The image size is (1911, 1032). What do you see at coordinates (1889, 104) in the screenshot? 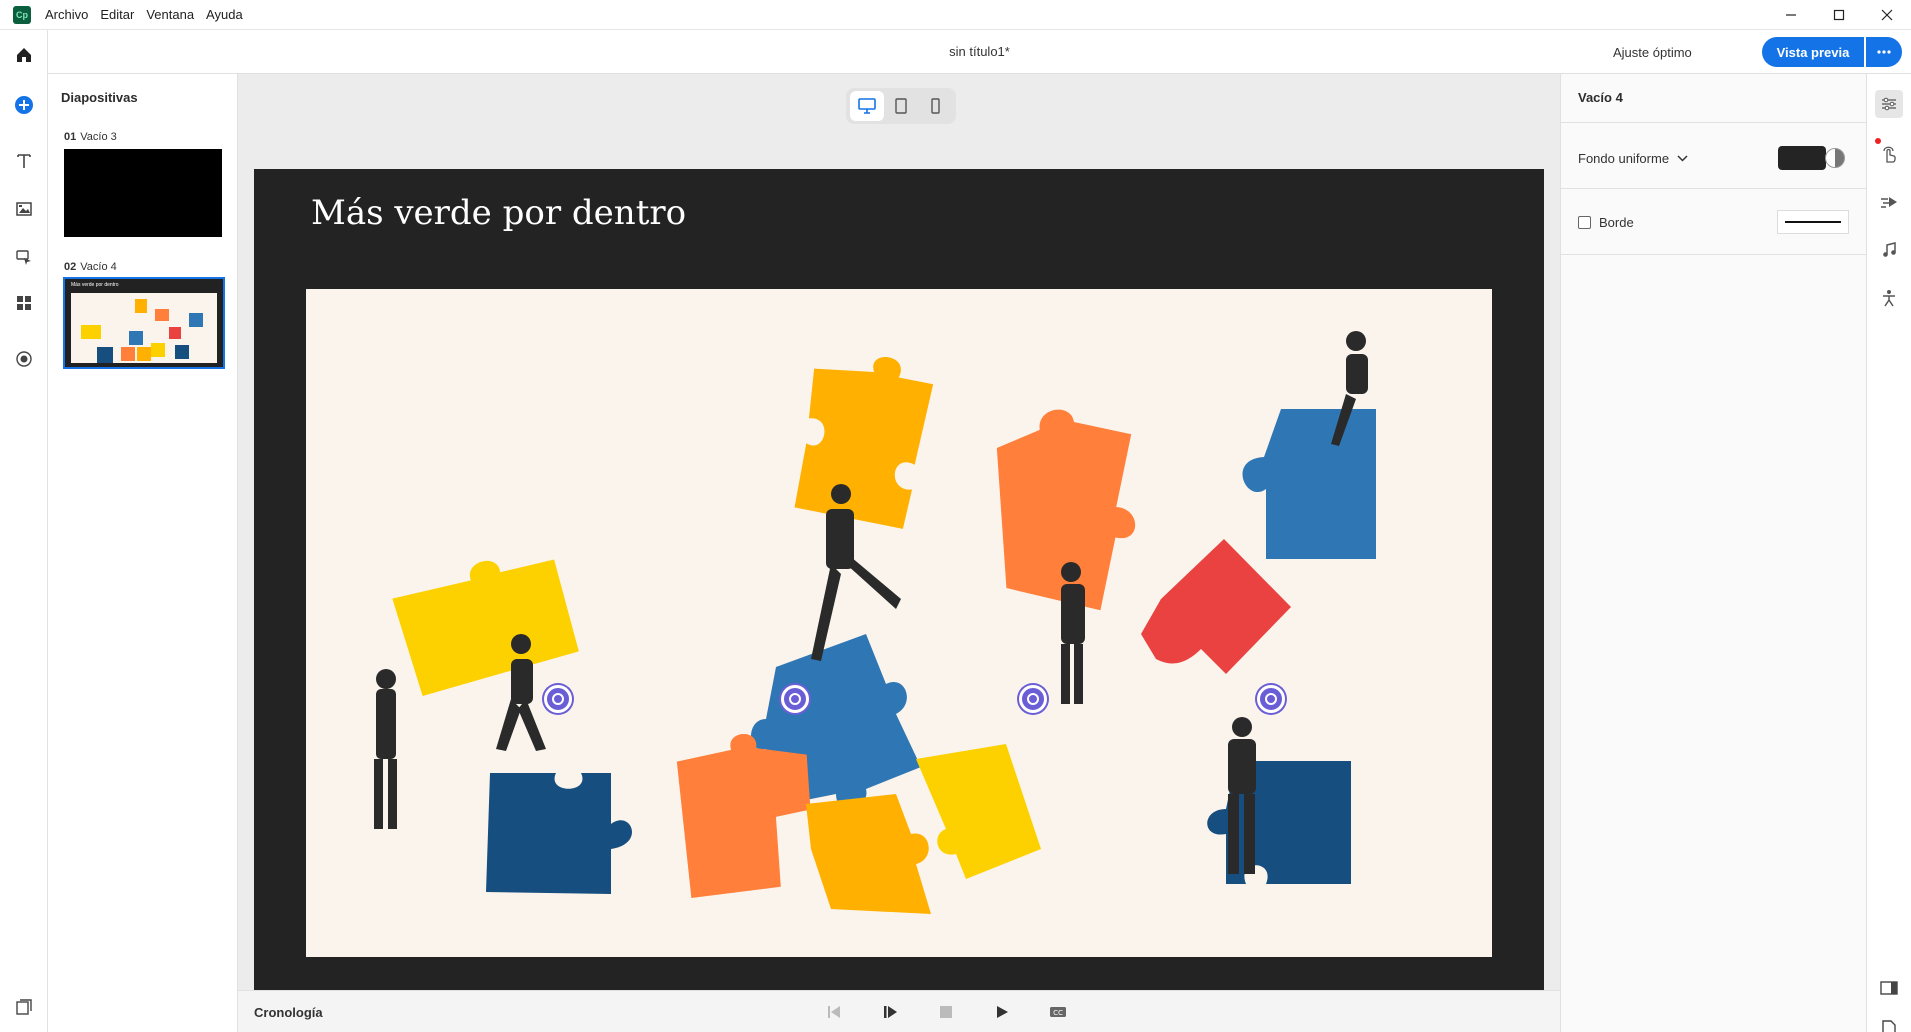
I see `properties-icon` at bounding box center [1889, 104].